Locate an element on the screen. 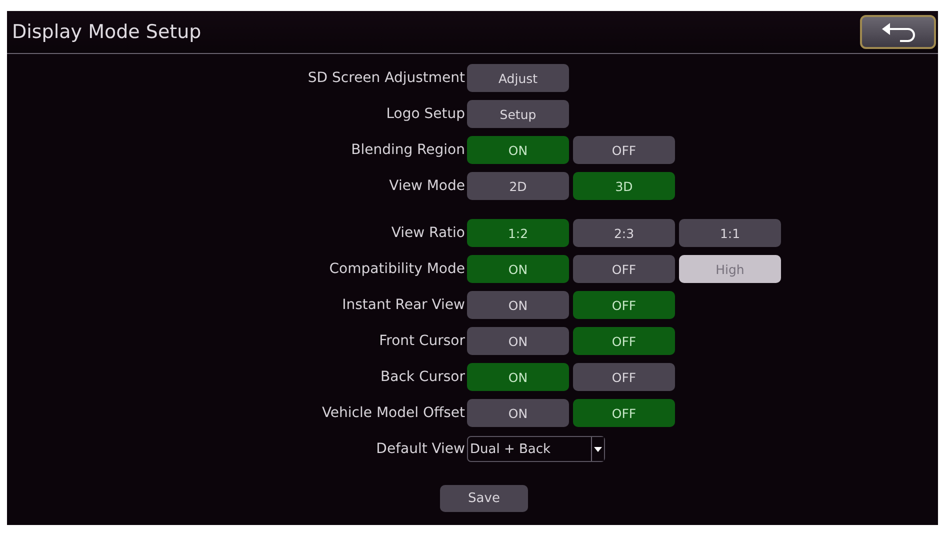 The image size is (945, 533). back-arrow-icon is located at coordinates (898, 32).